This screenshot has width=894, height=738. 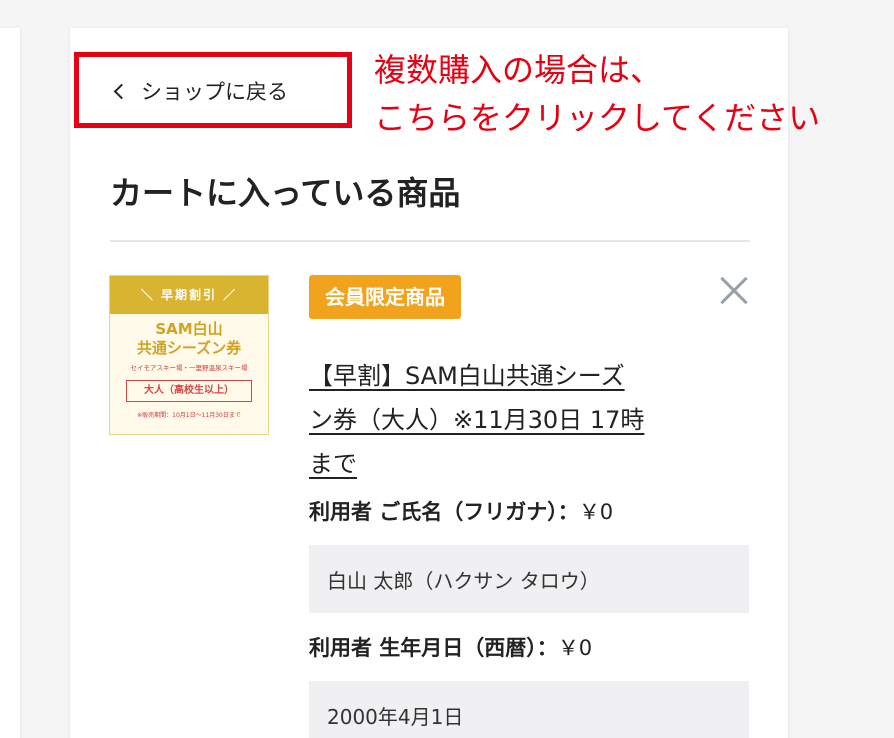 I want to click on back-to-shop-label: ショップに戻る, so click(x=214, y=92).